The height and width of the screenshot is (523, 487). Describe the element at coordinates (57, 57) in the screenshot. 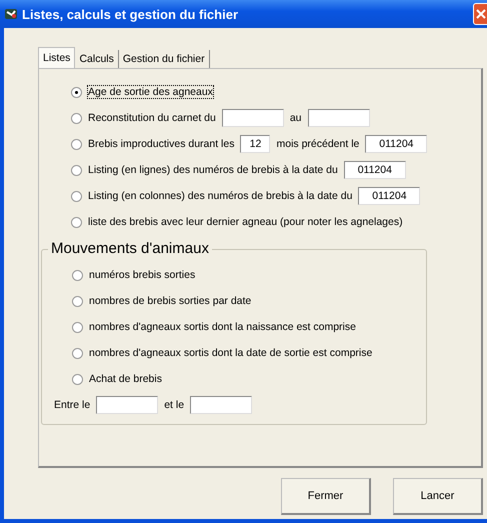

I see `tab: Listes` at that location.